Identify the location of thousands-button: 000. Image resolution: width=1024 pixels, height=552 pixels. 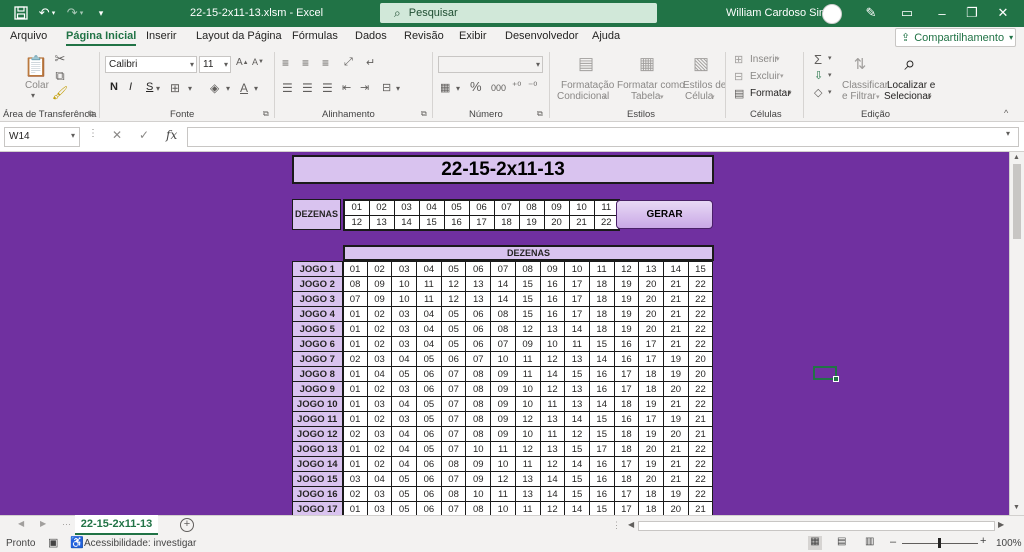
(498, 88).